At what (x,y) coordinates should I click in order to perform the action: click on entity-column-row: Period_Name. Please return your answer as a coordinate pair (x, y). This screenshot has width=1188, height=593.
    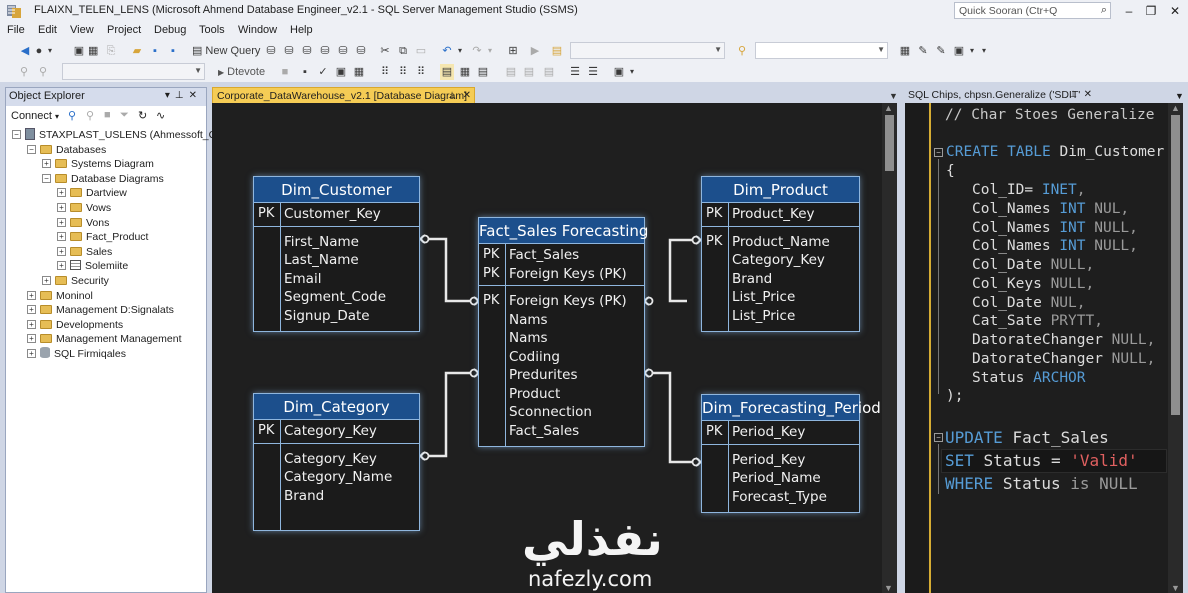
    Looking at the image, I should click on (780, 478).